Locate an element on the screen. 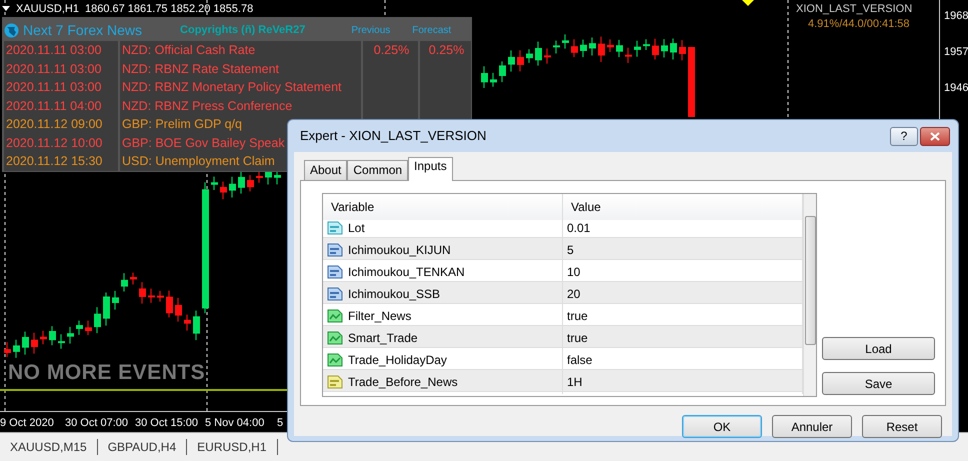 The image size is (968, 461). ea-status-text: 4.91%/44.0/00:41:58 is located at coordinates (859, 24).